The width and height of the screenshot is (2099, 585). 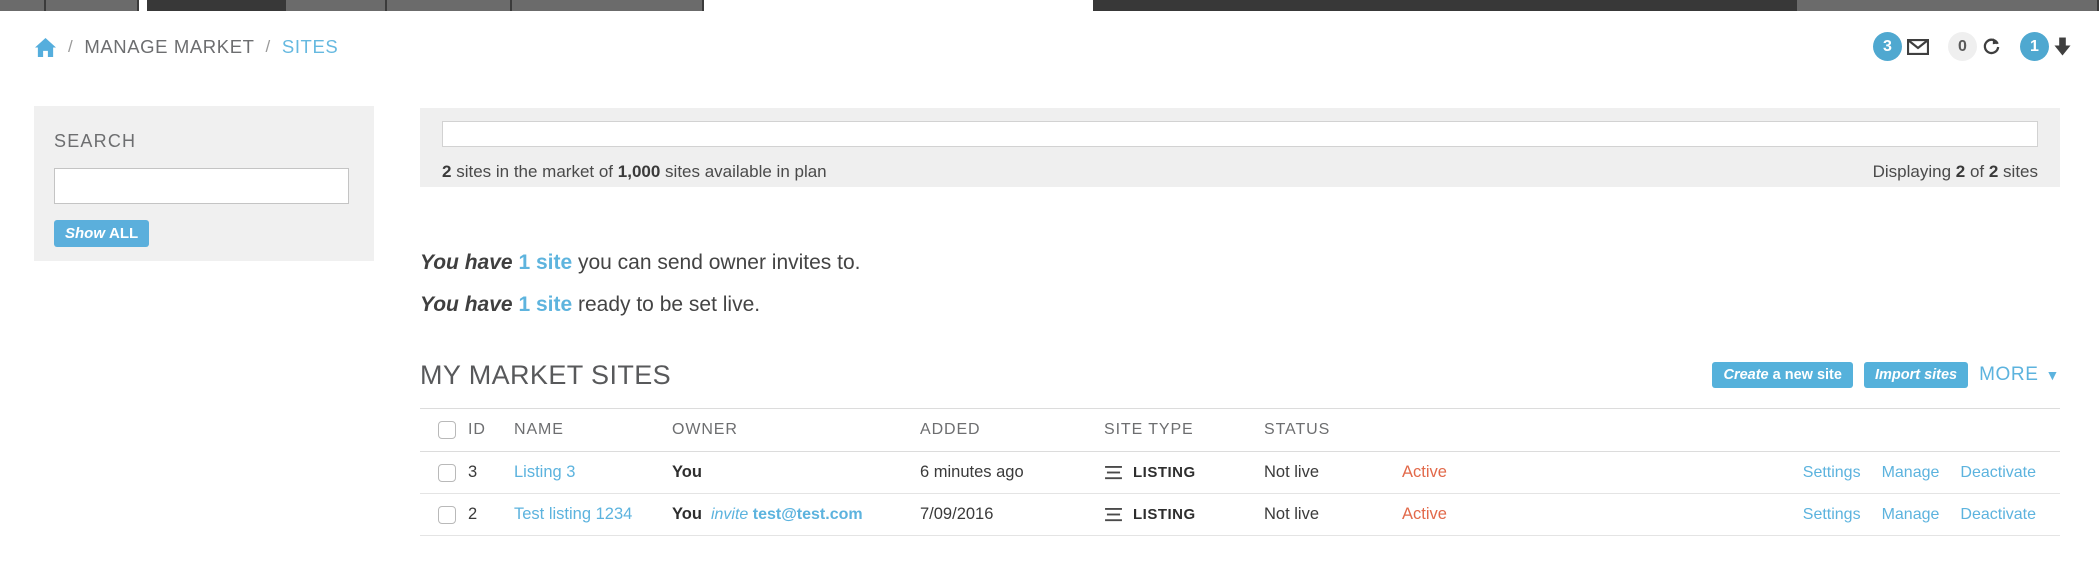 What do you see at coordinates (719, 262) in the screenshot?
I see `notice-1-rest: you can send owner invites to.` at bounding box center [719, 262].